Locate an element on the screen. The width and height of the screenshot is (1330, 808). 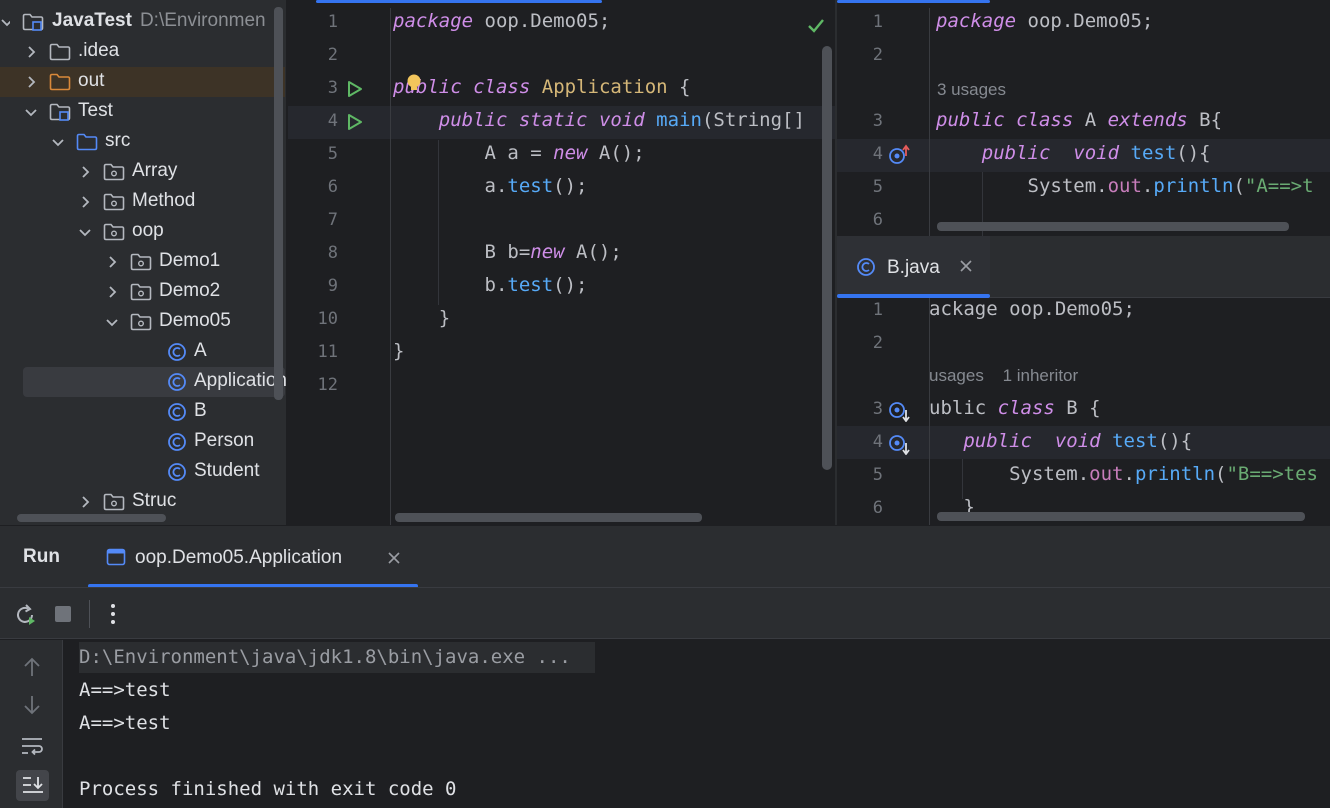
tree-item-a: A is located at coordinates (143, 352).